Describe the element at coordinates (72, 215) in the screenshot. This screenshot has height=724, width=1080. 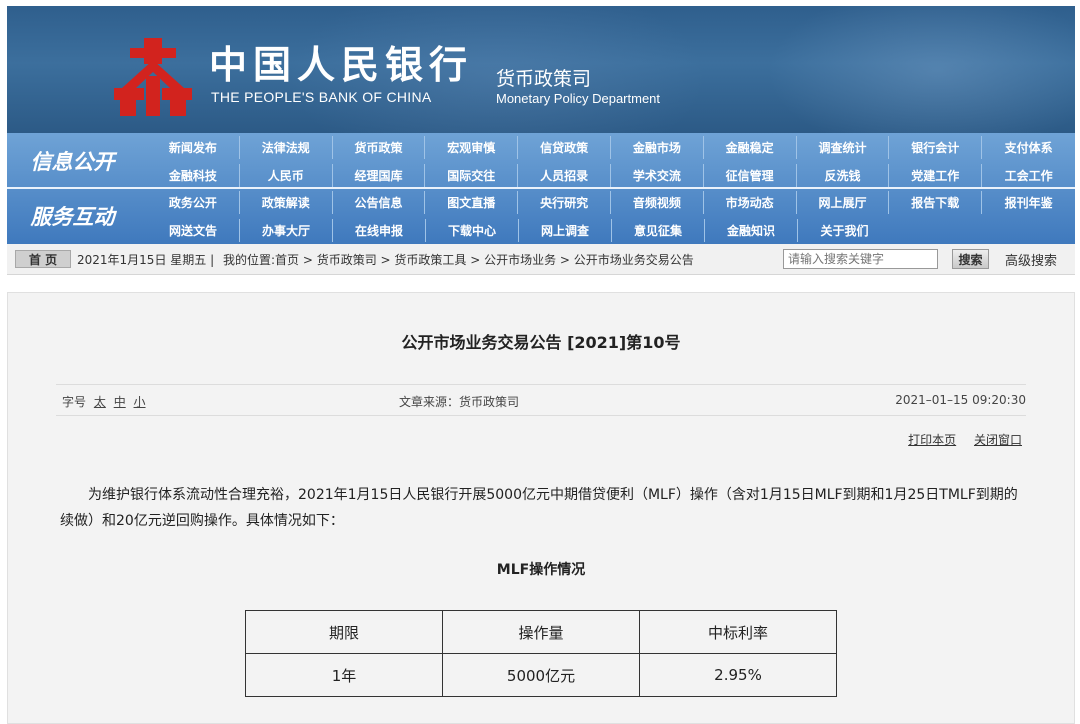
I see `nav-section-service: 服务互动` at that location.